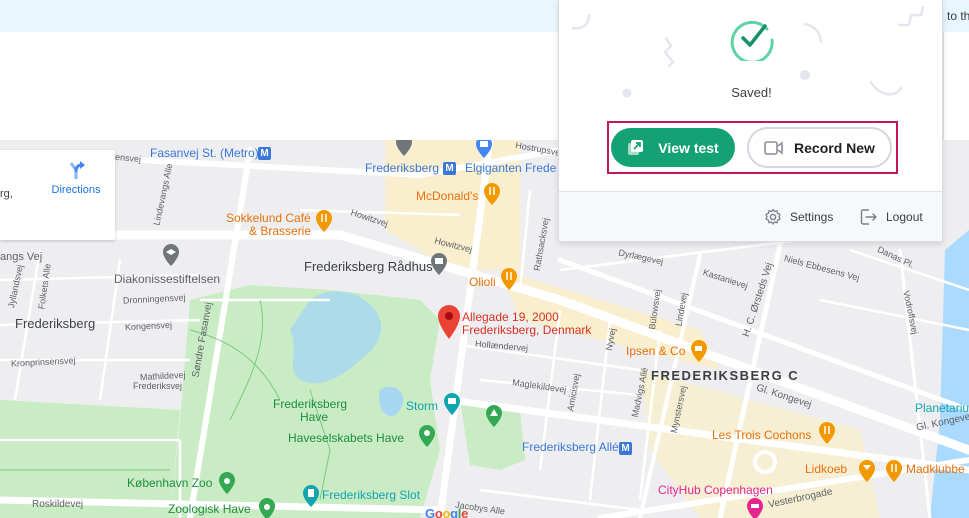  I want to click on gear-icon, so click(773, 216).